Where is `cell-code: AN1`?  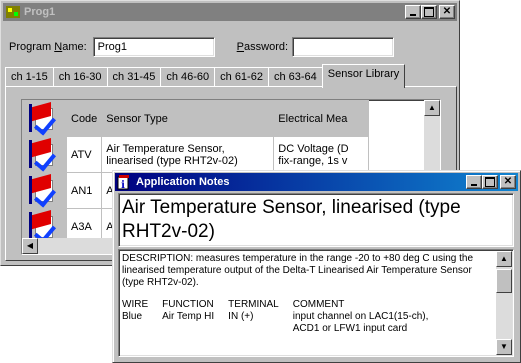 cell-code: AN1 is located at coordinates (84, 190).